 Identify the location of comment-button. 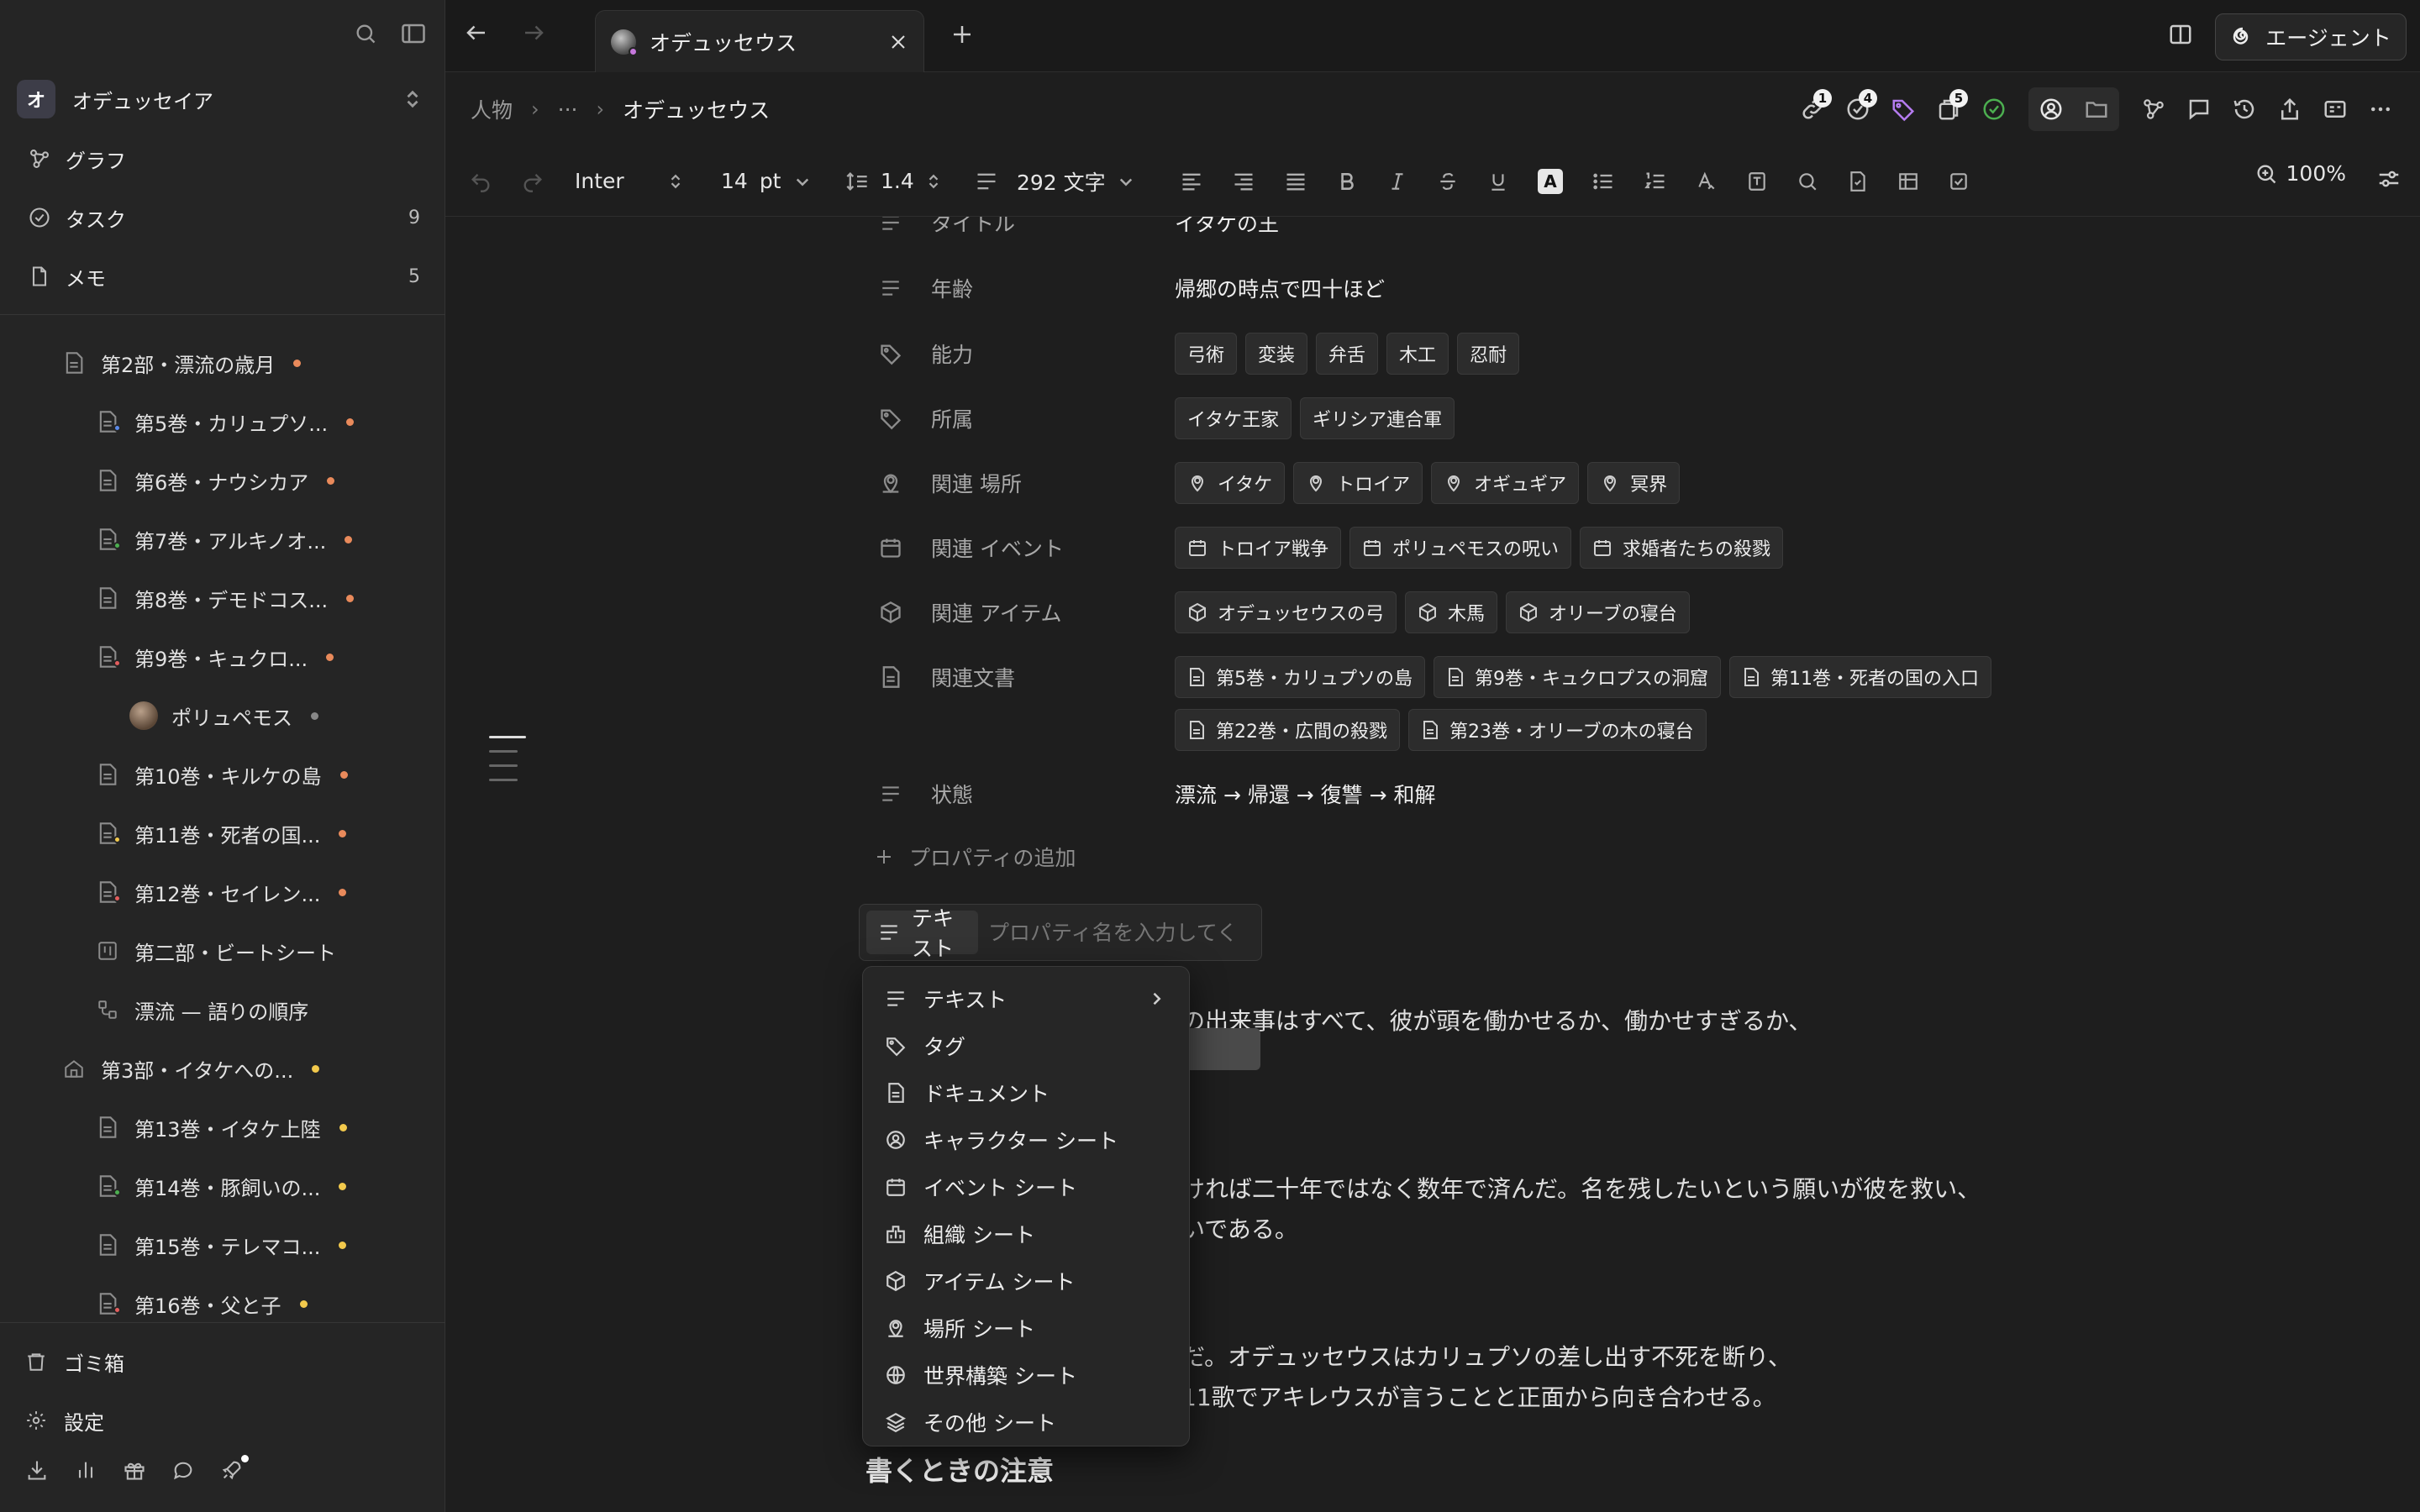
(2199, 109).